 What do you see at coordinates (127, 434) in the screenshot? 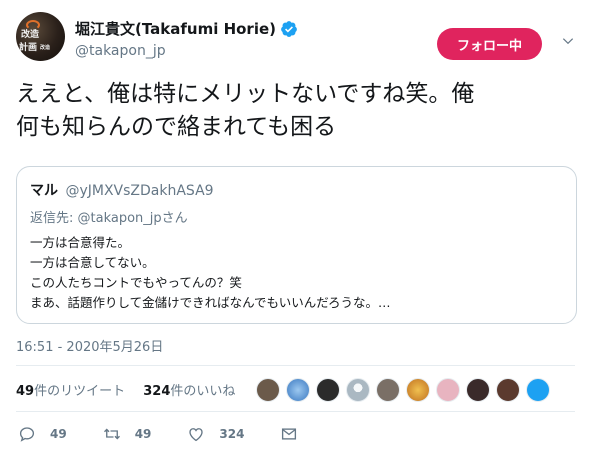
I see `retweet-action: 49` at bounding box center [127, 434].